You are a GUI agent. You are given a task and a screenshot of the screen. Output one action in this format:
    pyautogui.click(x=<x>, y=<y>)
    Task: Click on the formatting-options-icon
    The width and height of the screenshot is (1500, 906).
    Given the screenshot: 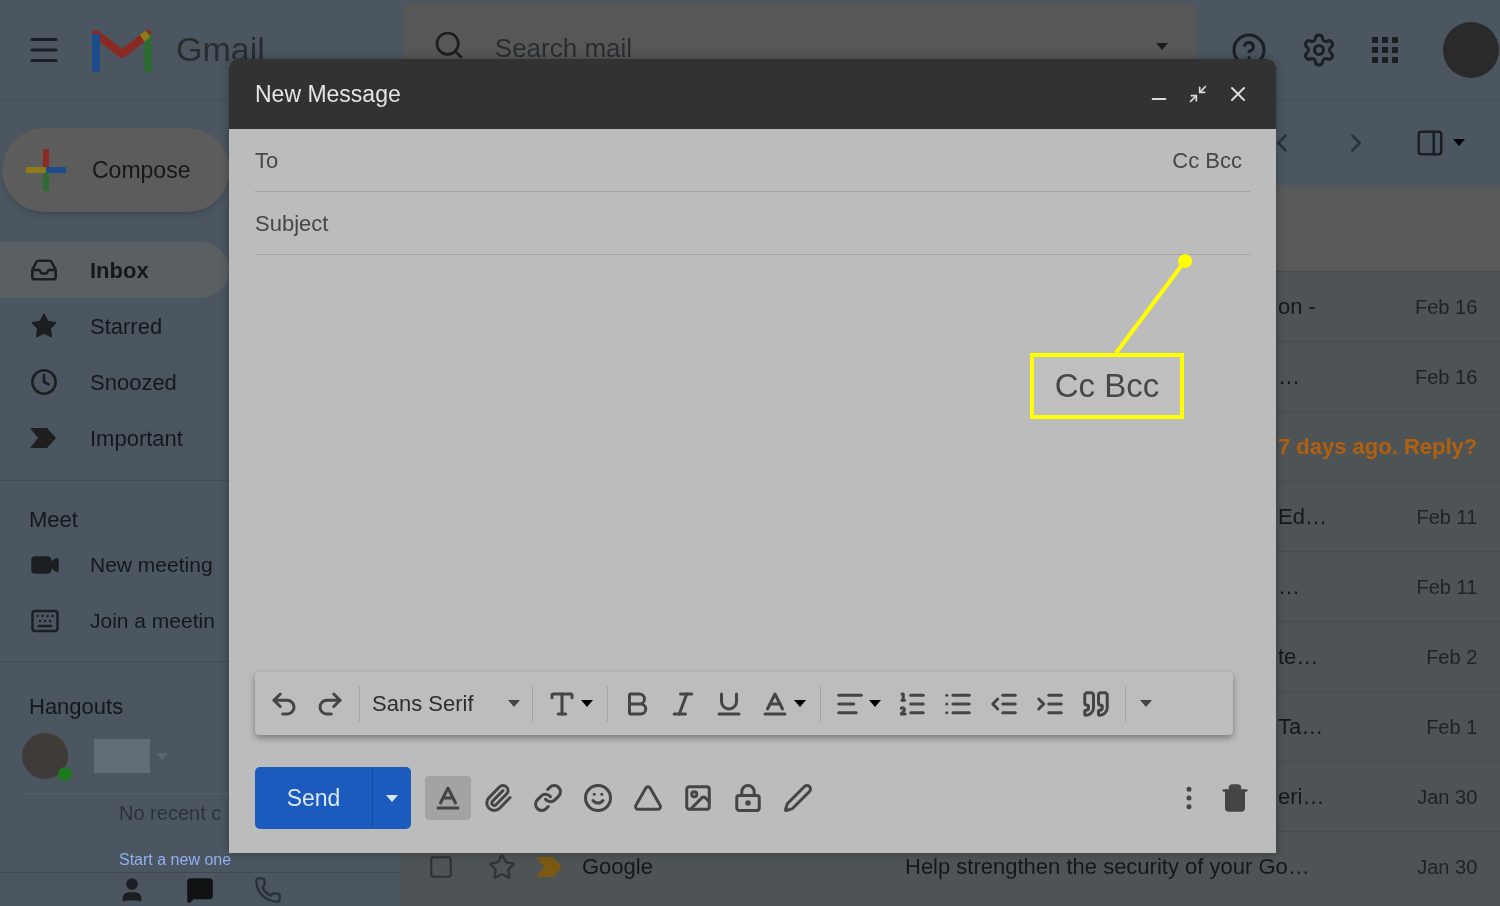 What is the action you would take?
    pyautogui.click(x=448, y=798)
    